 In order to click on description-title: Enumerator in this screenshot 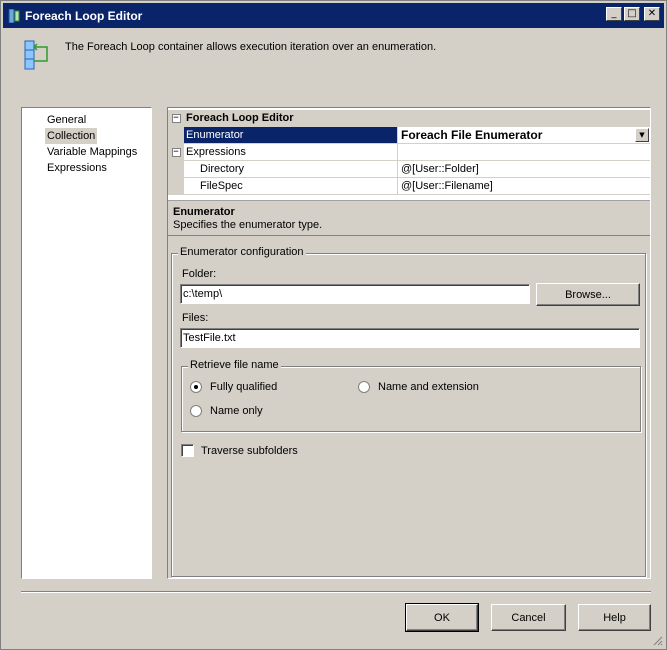, I will do `click(204, 212)`.